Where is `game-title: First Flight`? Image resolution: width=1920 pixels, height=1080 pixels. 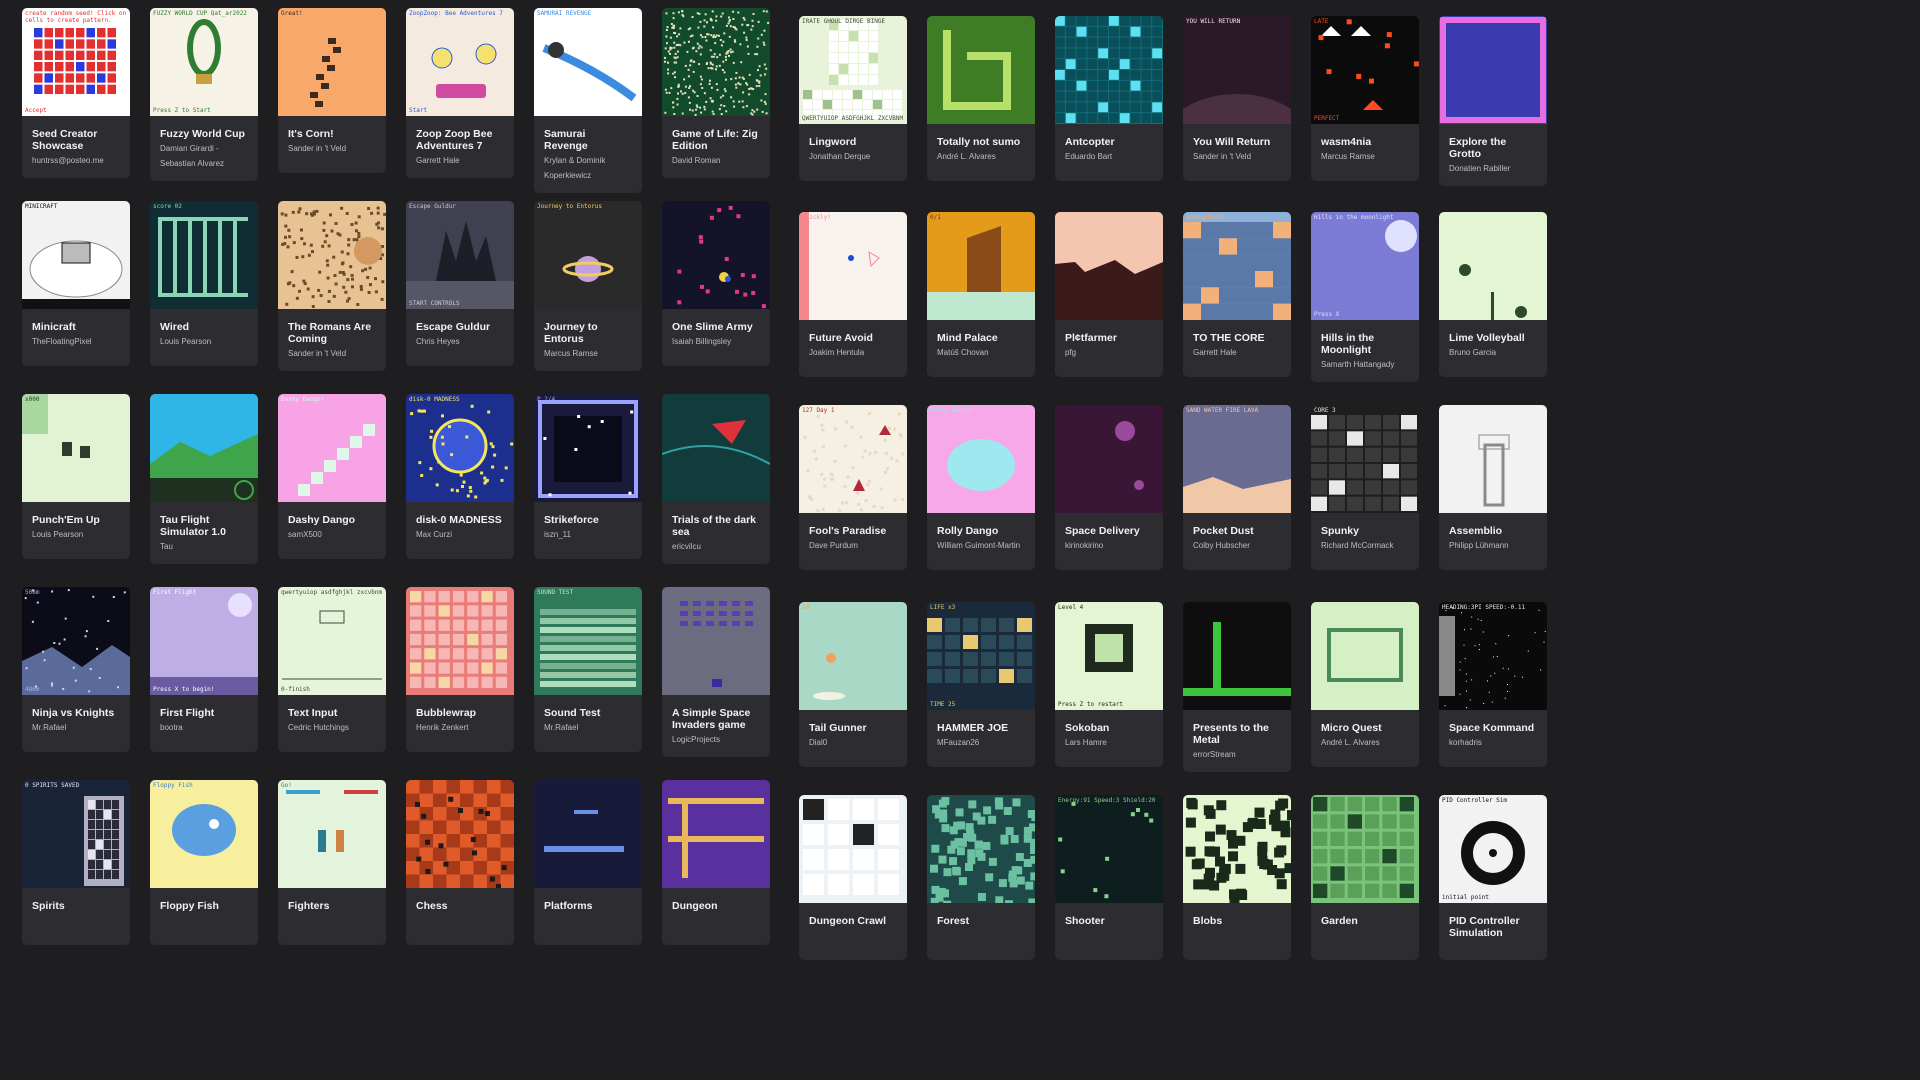 game-title: First Flight is located at coordinates (204, 713).